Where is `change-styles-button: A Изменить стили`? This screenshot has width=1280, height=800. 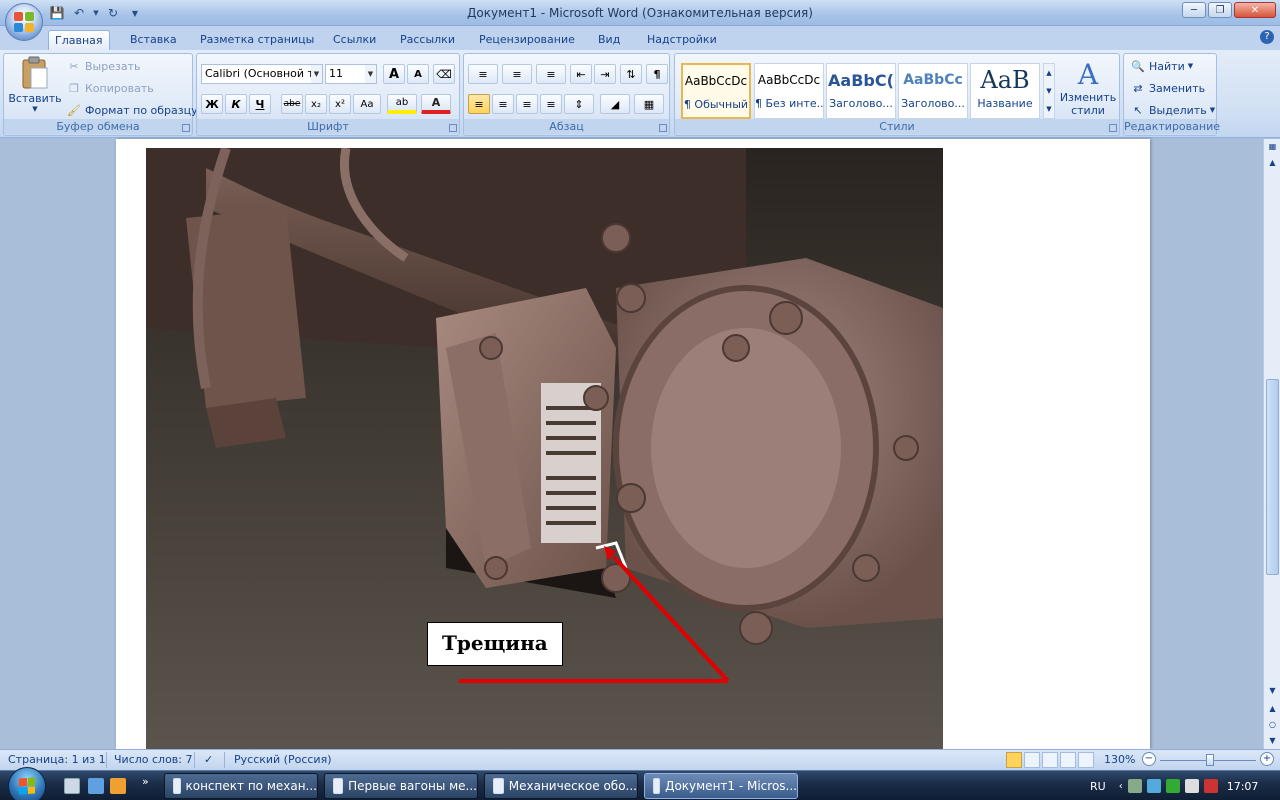
change-styles-button: A Изменить стили is located at coordinates (1088, 87).